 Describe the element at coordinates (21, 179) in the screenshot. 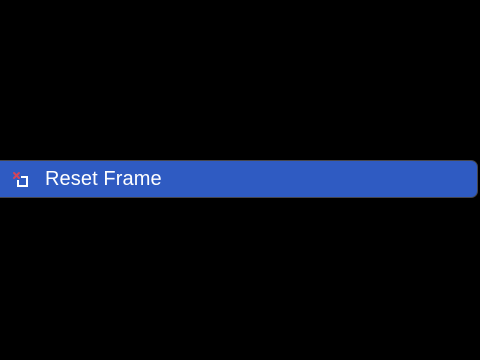

I see `reset-frame-icon` at that location.